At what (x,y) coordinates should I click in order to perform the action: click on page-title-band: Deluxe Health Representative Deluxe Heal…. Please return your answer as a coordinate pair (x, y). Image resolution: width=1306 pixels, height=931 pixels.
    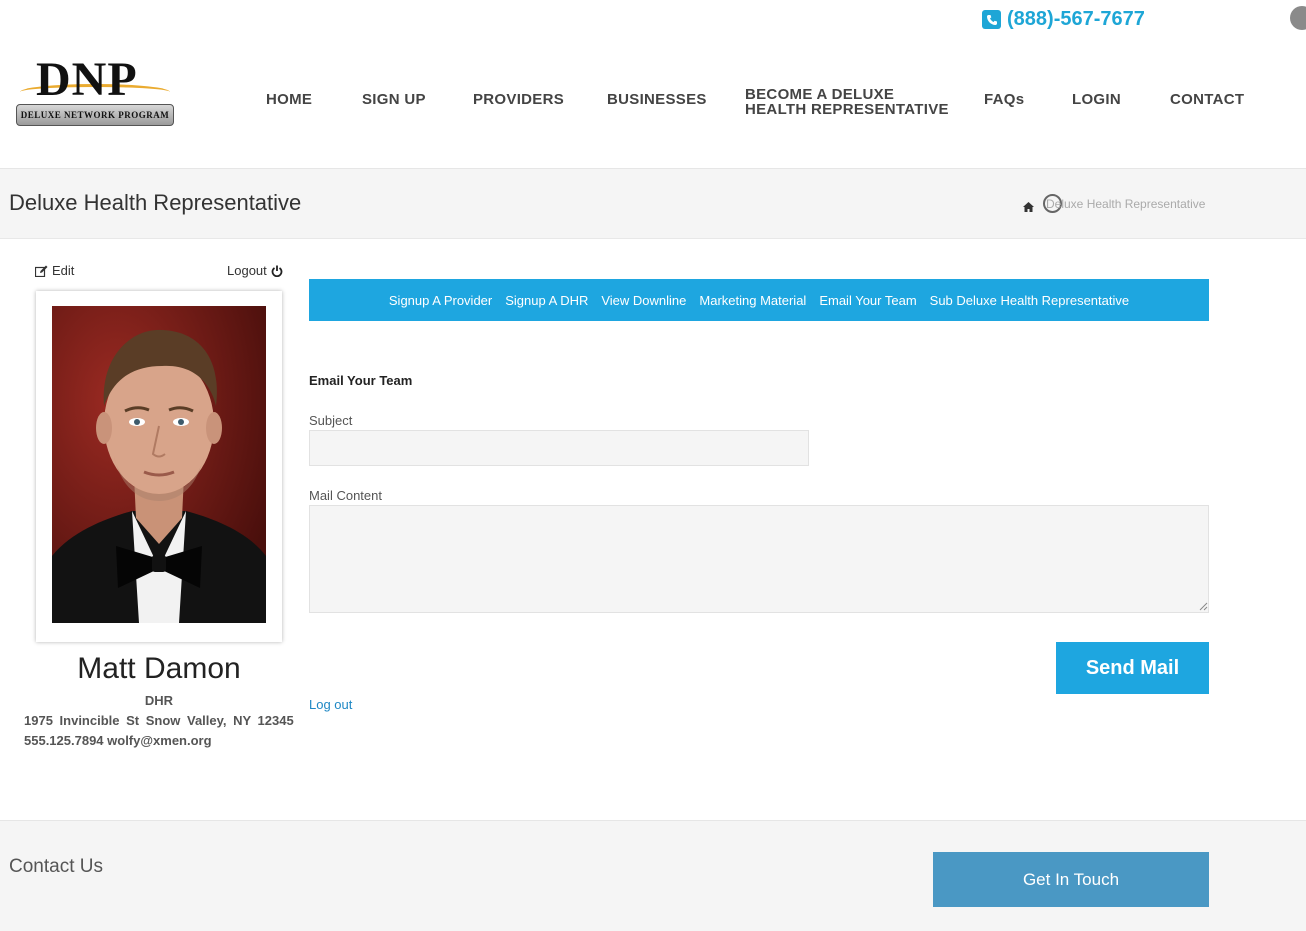
    Looking at the image, I should click on (653, 204).